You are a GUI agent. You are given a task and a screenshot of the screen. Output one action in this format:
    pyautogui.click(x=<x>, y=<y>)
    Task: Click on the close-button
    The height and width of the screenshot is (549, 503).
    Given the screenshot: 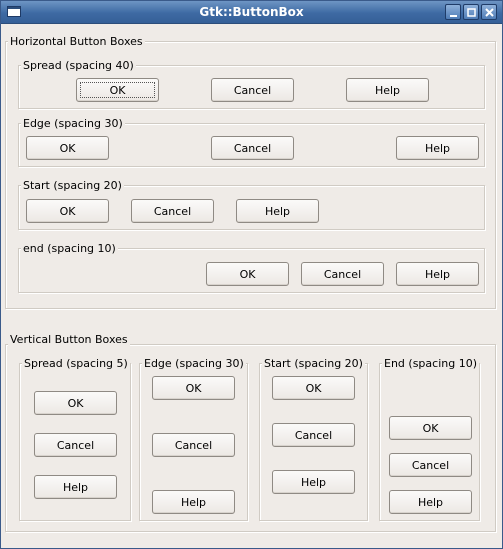 What is the action you would take?
    pyautogui.click(x=489, y=12)
    